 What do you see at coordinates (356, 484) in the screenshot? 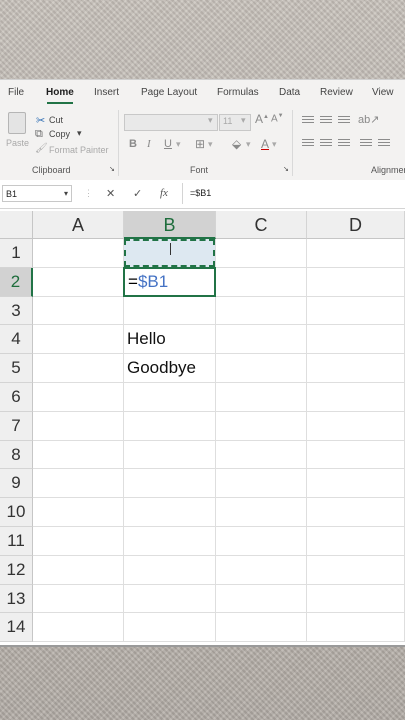
I see `cell-d9` at bounding box center [356, 484].